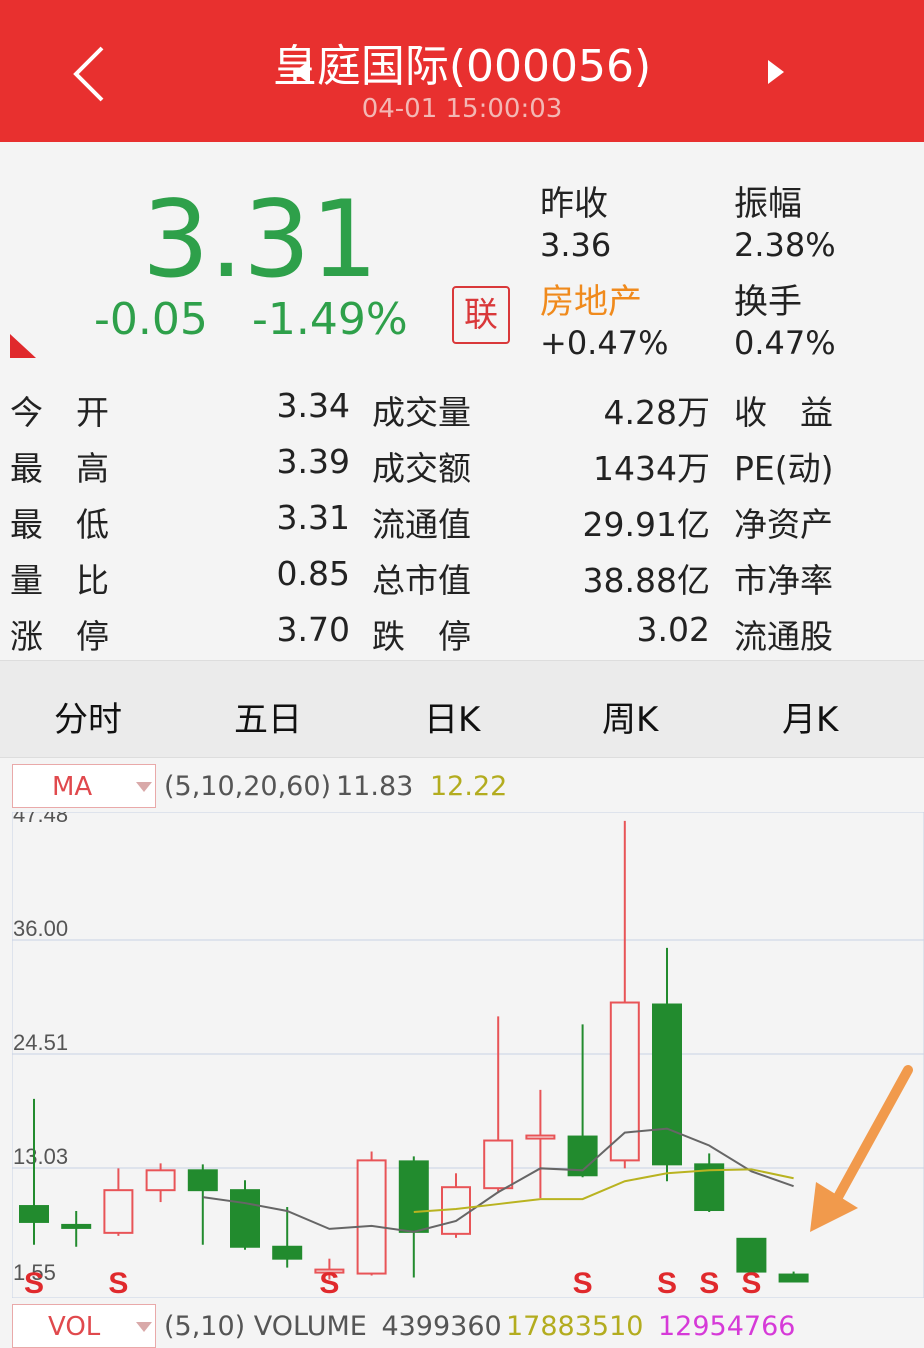  I want to click on stat-label: 净资产, so click(783, 524).